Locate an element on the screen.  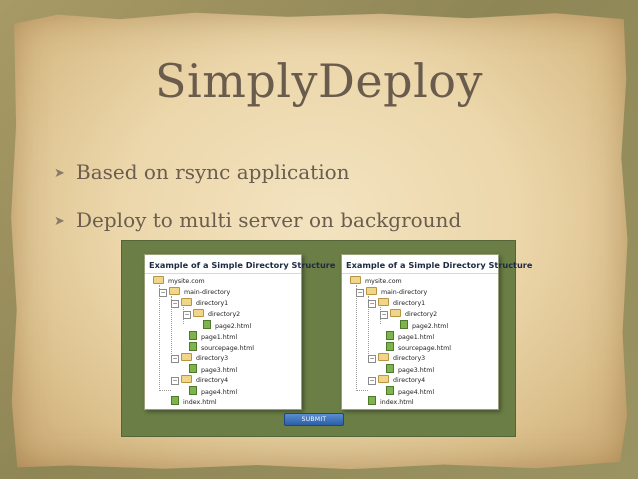
bullet-item: ➤ Based on rsync application is located at coordinates (202, 172).